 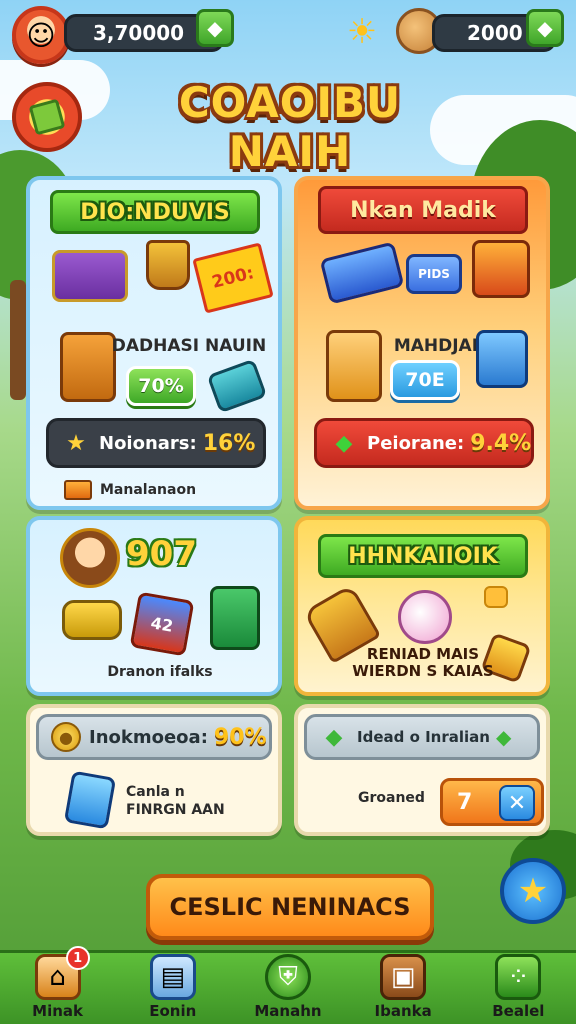 I want to click on profile-card: 907 42 Dranon ifalks, so click(x=154, y=606).